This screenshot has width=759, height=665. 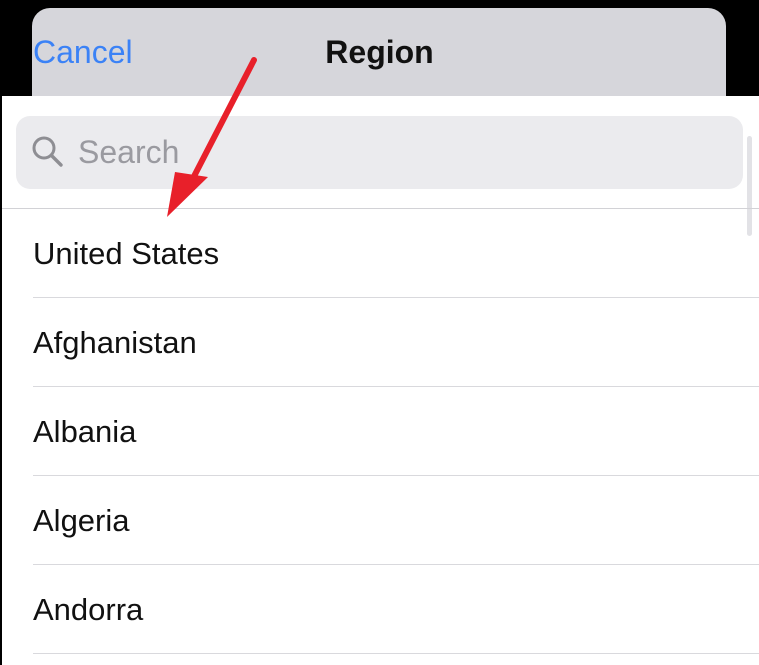 I want to click on list-item-label: Afghanistan, so click(x=115, y=342).